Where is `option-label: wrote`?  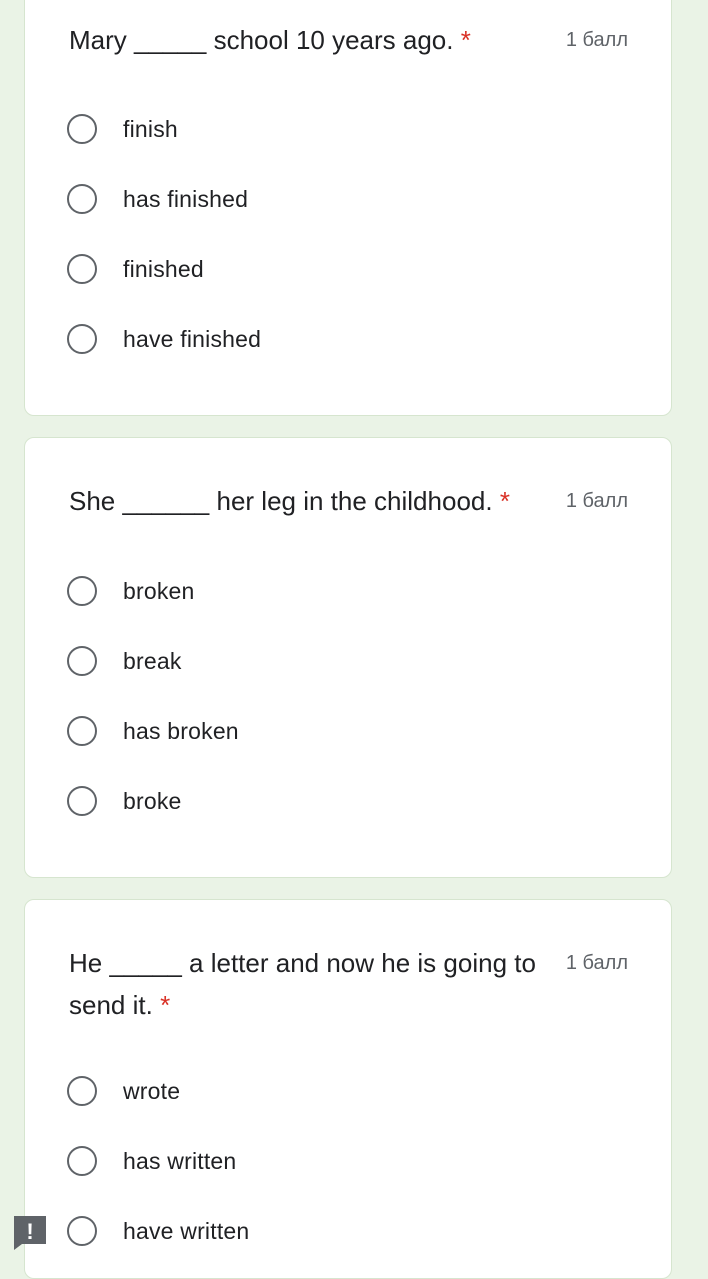
option-label: wrote is located at coordinates (152, 1090).